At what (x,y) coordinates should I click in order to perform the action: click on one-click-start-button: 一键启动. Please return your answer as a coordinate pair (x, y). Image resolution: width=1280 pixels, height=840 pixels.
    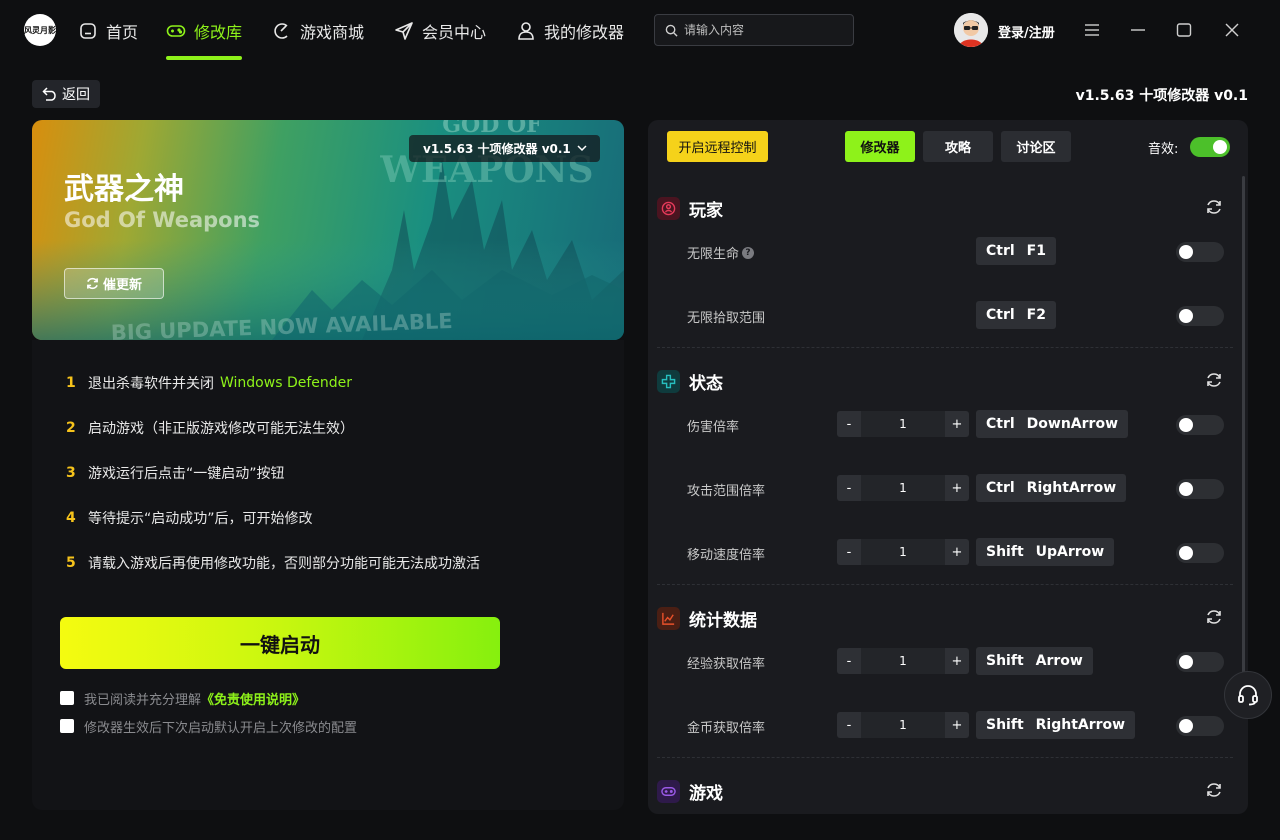
    Looking at the image, I should click on (280, 643).